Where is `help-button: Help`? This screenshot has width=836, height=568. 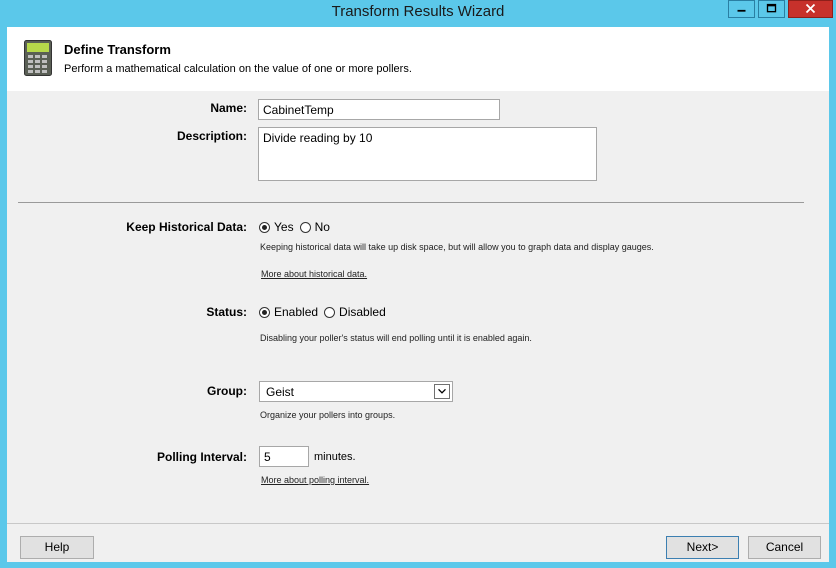
help-button: Help is located at coordinates (57, 547).